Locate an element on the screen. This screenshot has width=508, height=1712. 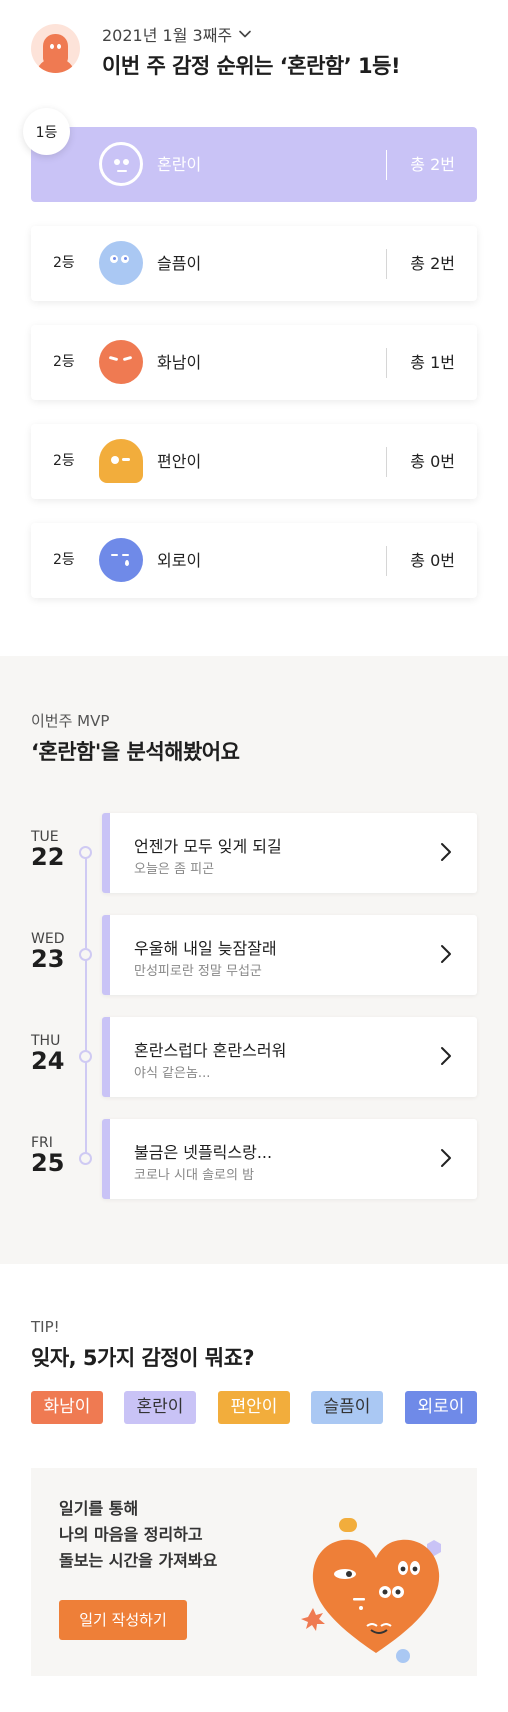
write-diary-button: 일기 작성하기 is located at coordinates (123, 1620).